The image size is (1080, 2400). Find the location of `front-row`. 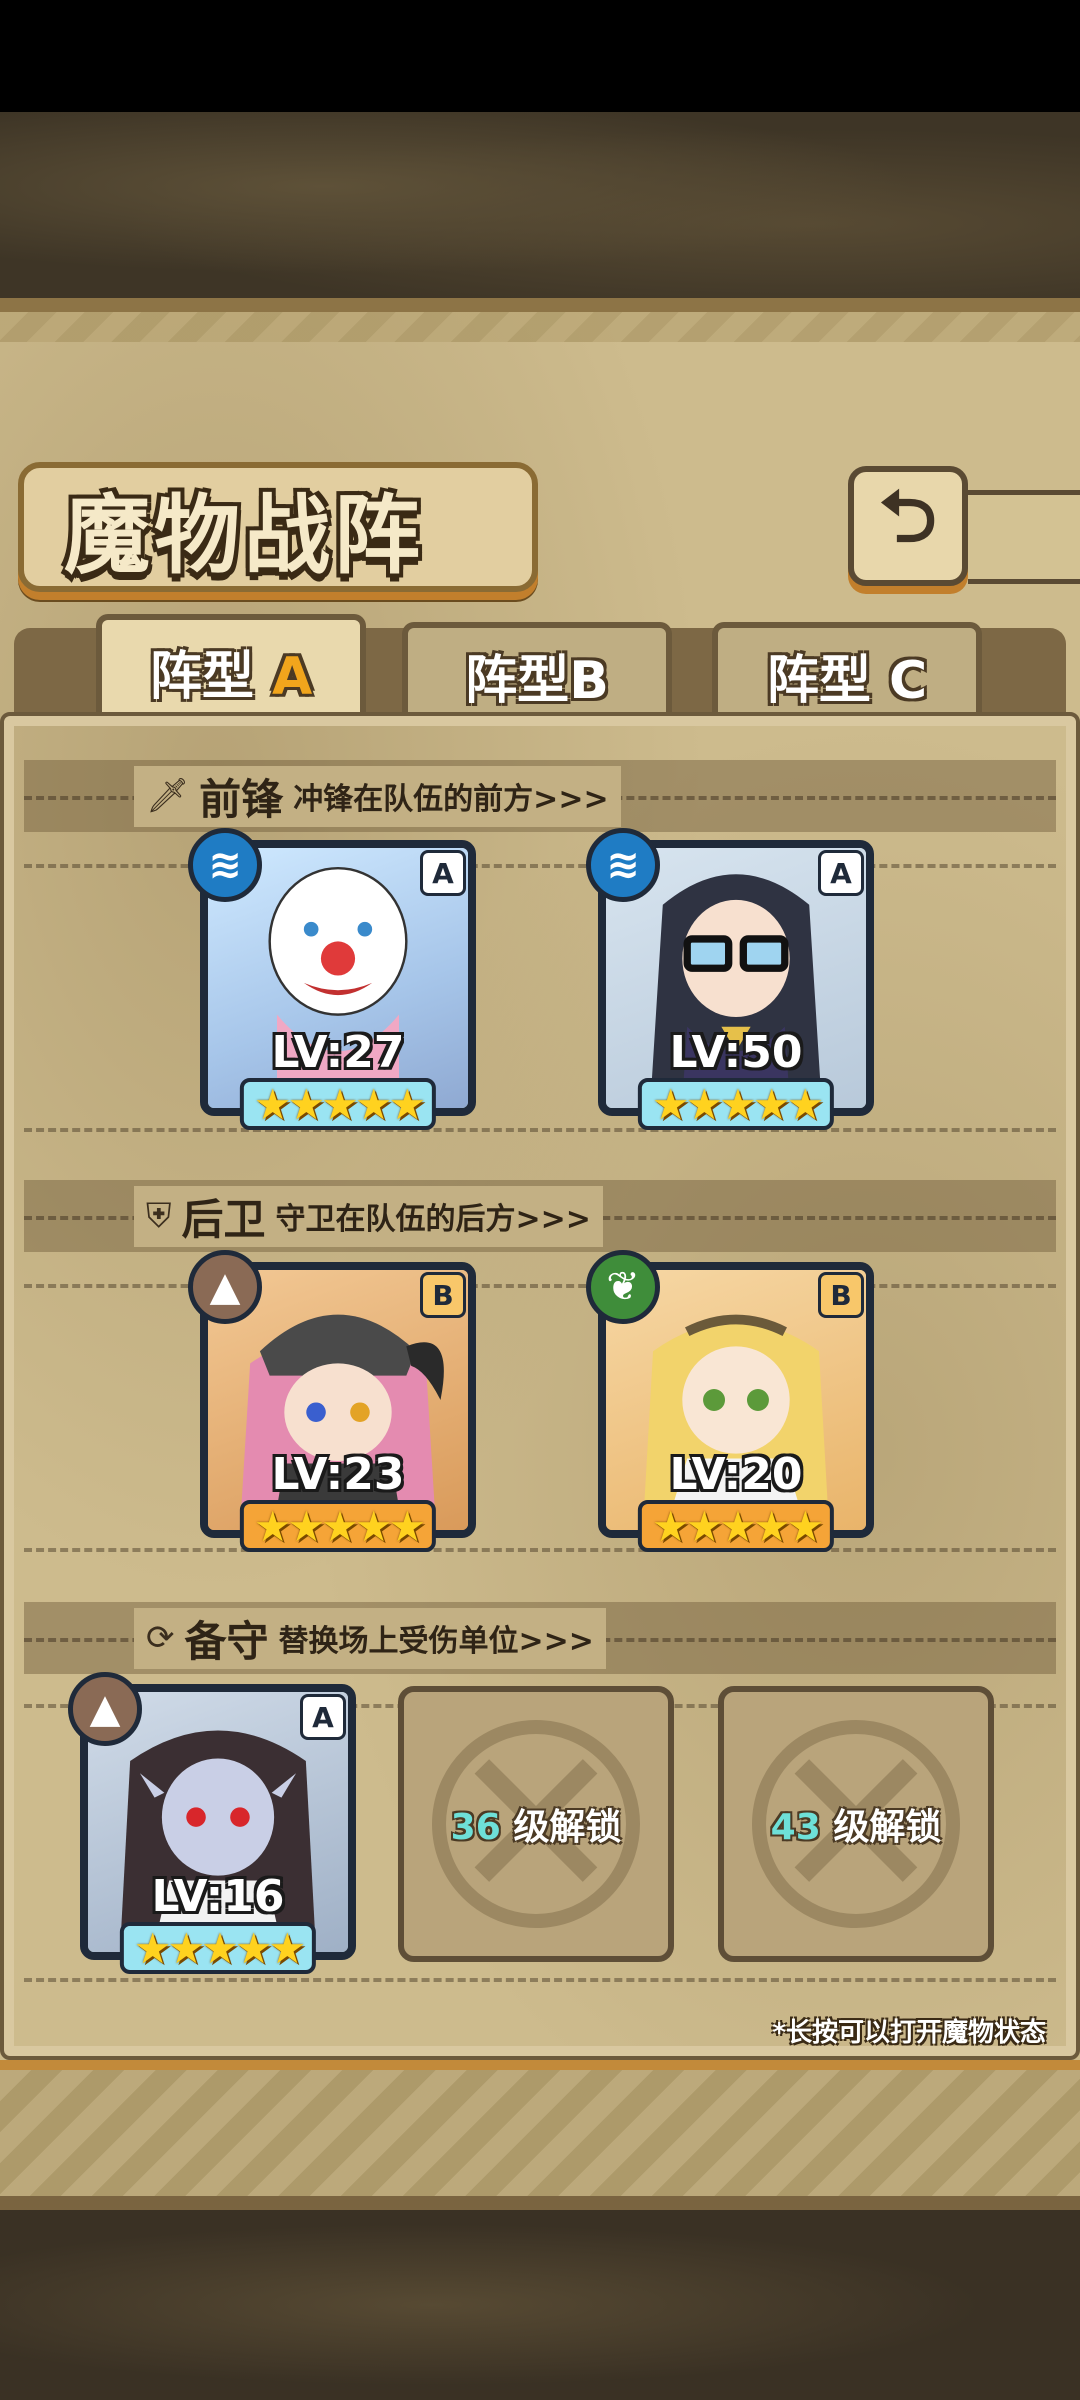

front-row is located at coordinates (540, 998).